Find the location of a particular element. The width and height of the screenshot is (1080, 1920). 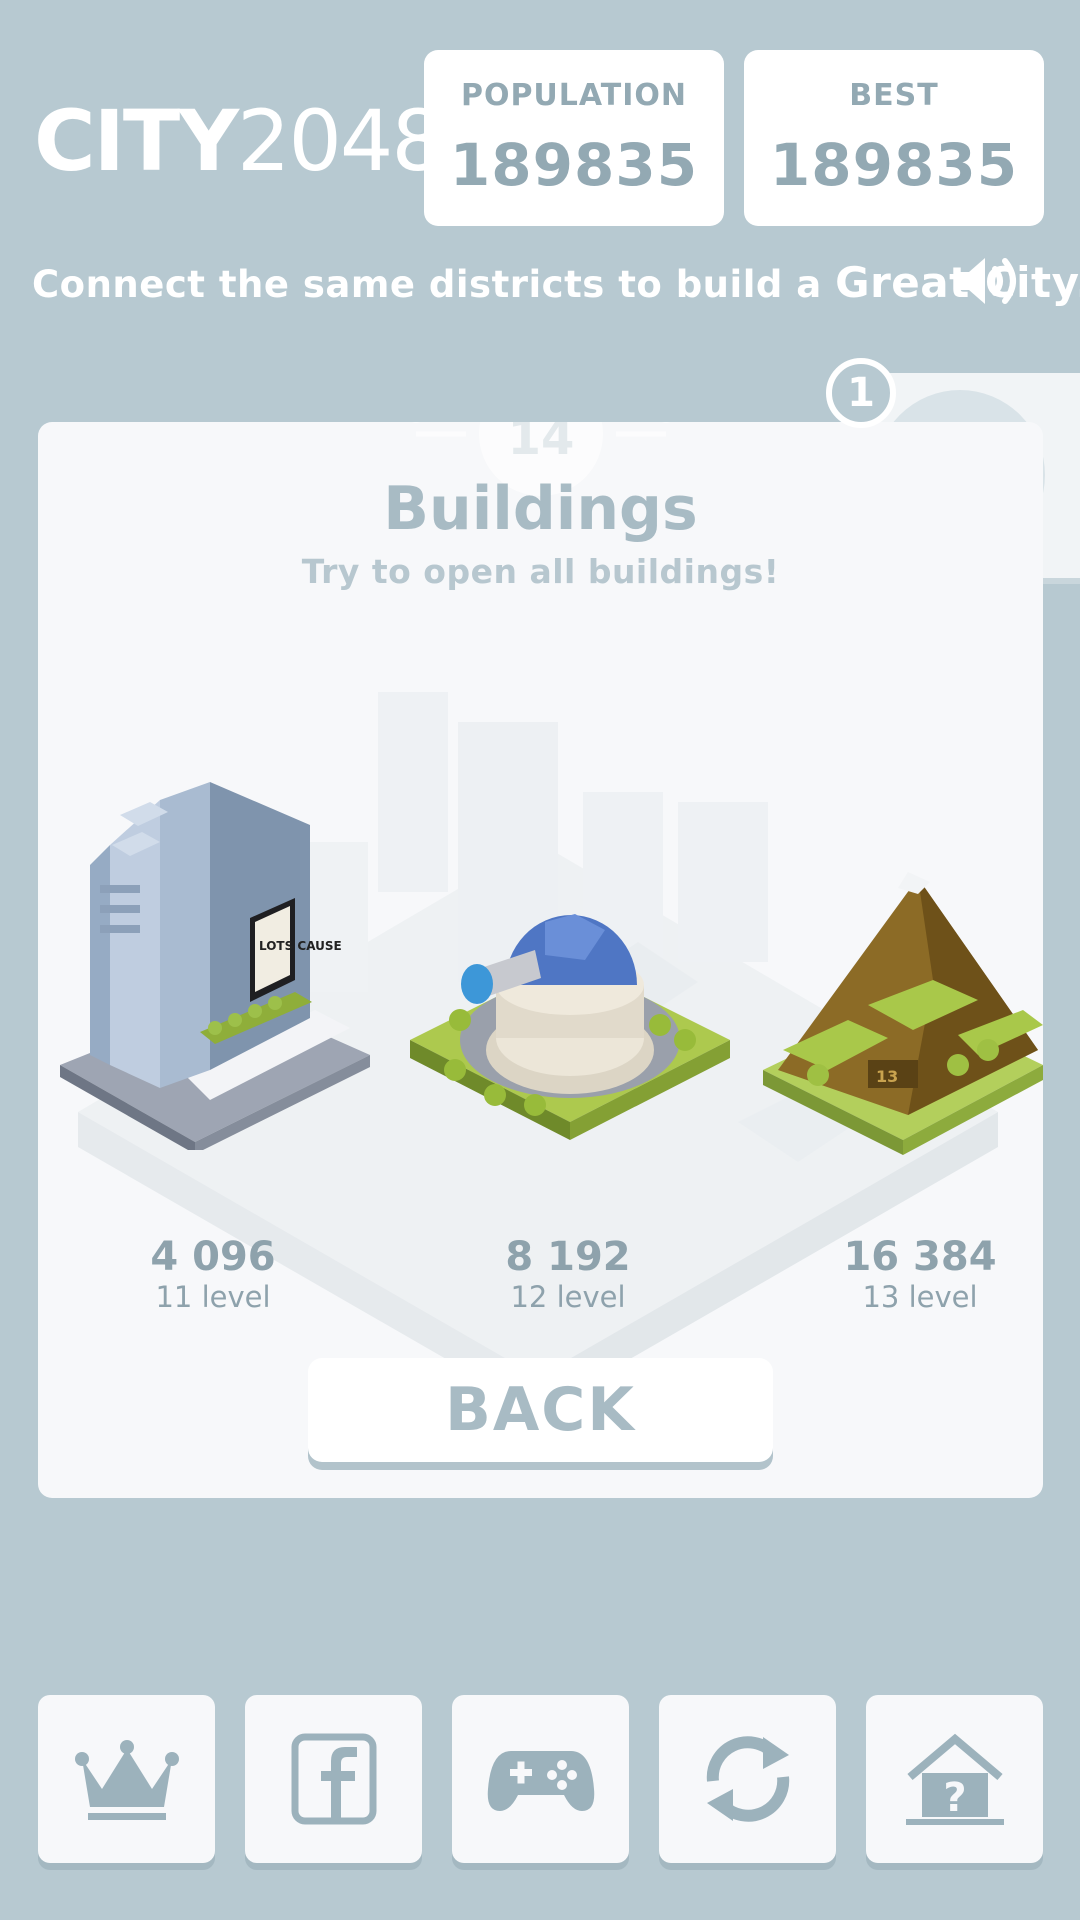

back-button: BACK is located at coordinates (540, 1410).